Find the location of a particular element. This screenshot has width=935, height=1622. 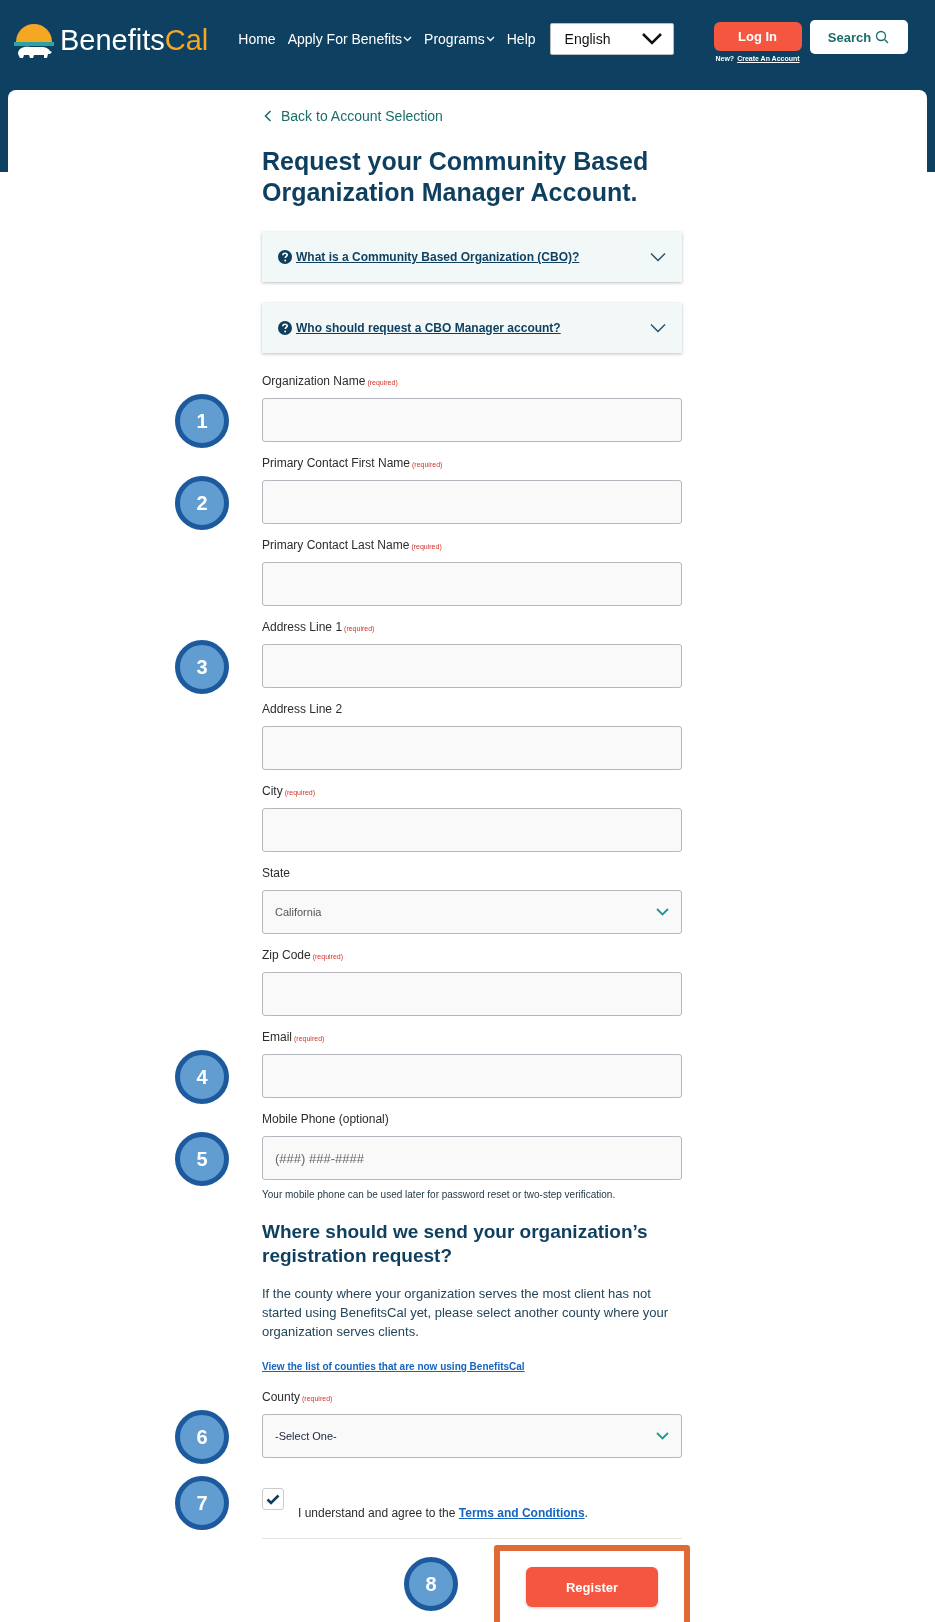

step-number-badge: 4 is located at coordinates (202, 1077).